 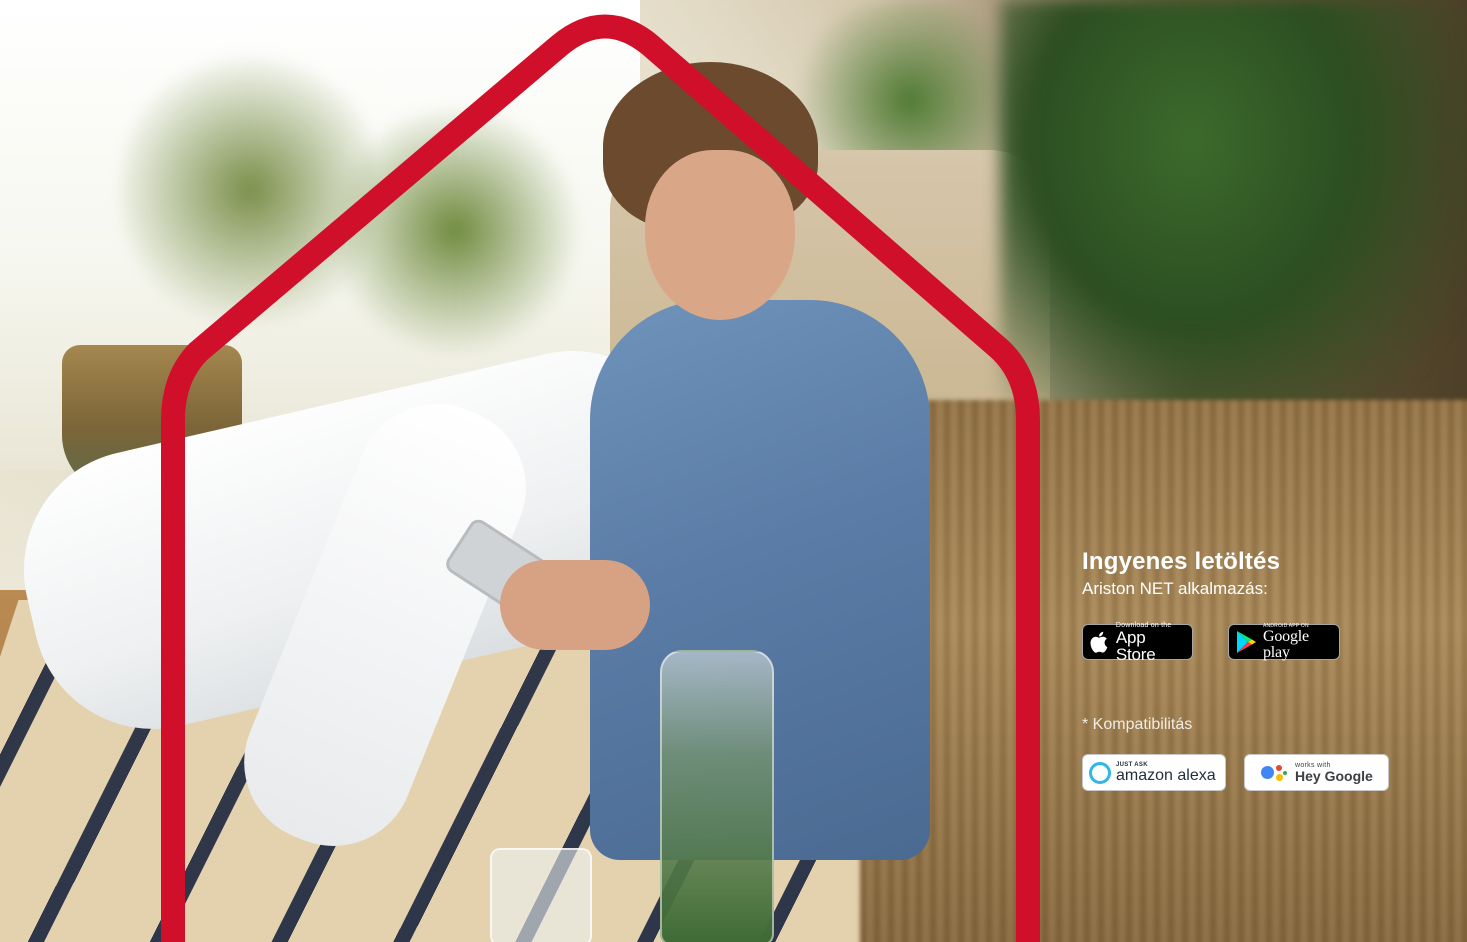 What do you see at coordinates (575, 605) in the screenshot?
I see `woman-hands` at bounding box center [575, 605].